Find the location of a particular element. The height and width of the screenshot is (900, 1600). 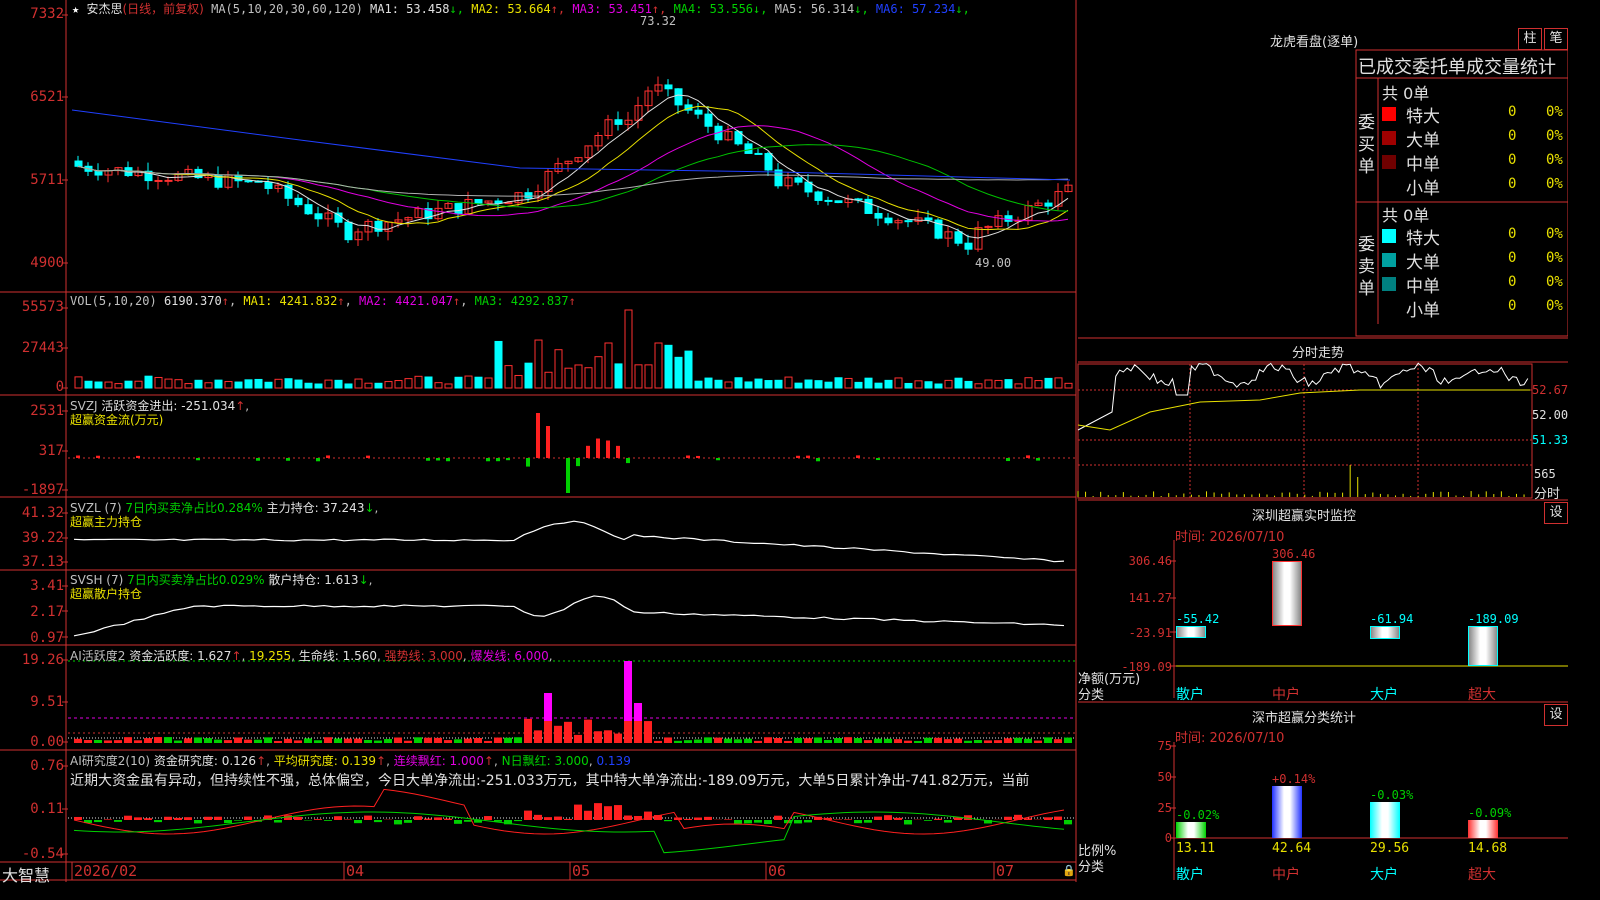

timeshare-bottom-label: 分时 is located at coordinates (1547, 494).